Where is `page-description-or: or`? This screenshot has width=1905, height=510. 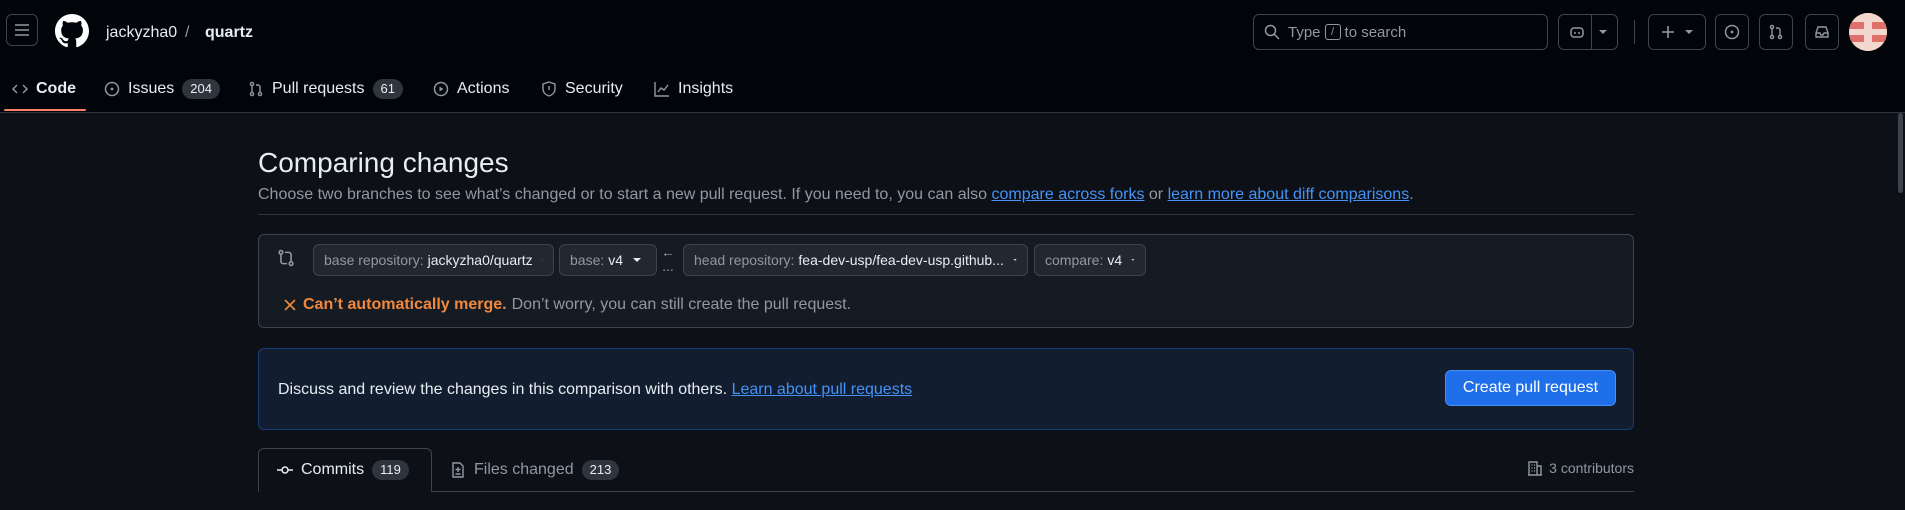 page-description-or: or is located at coordinates (1156, 194).